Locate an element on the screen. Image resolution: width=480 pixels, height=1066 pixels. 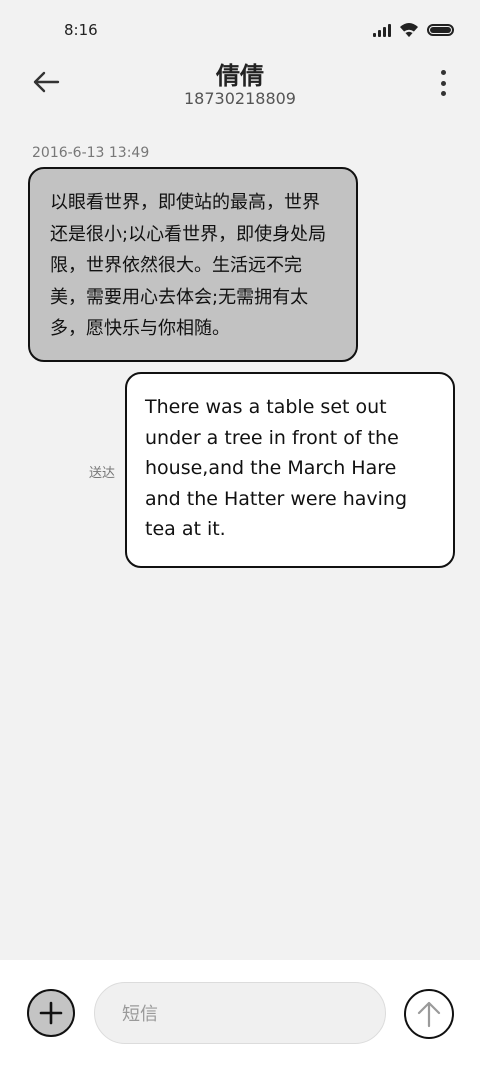
battery-icon is located at coordinates (440, 30).